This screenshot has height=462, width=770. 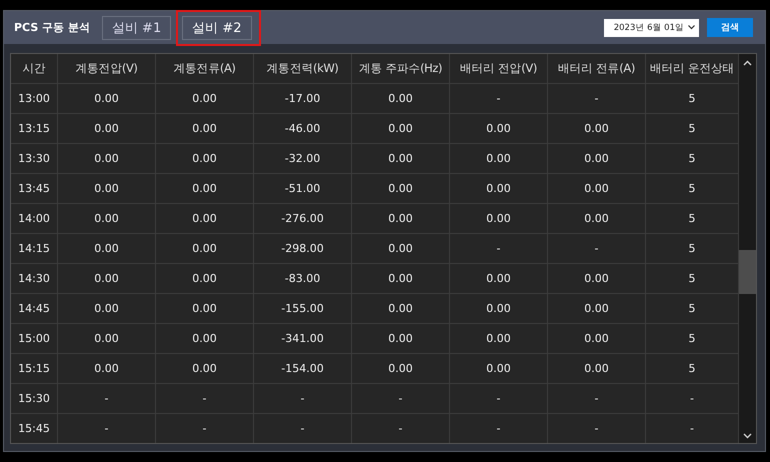 I want to click on column-header: 계통전력(kW), so click(x=303, y=69).